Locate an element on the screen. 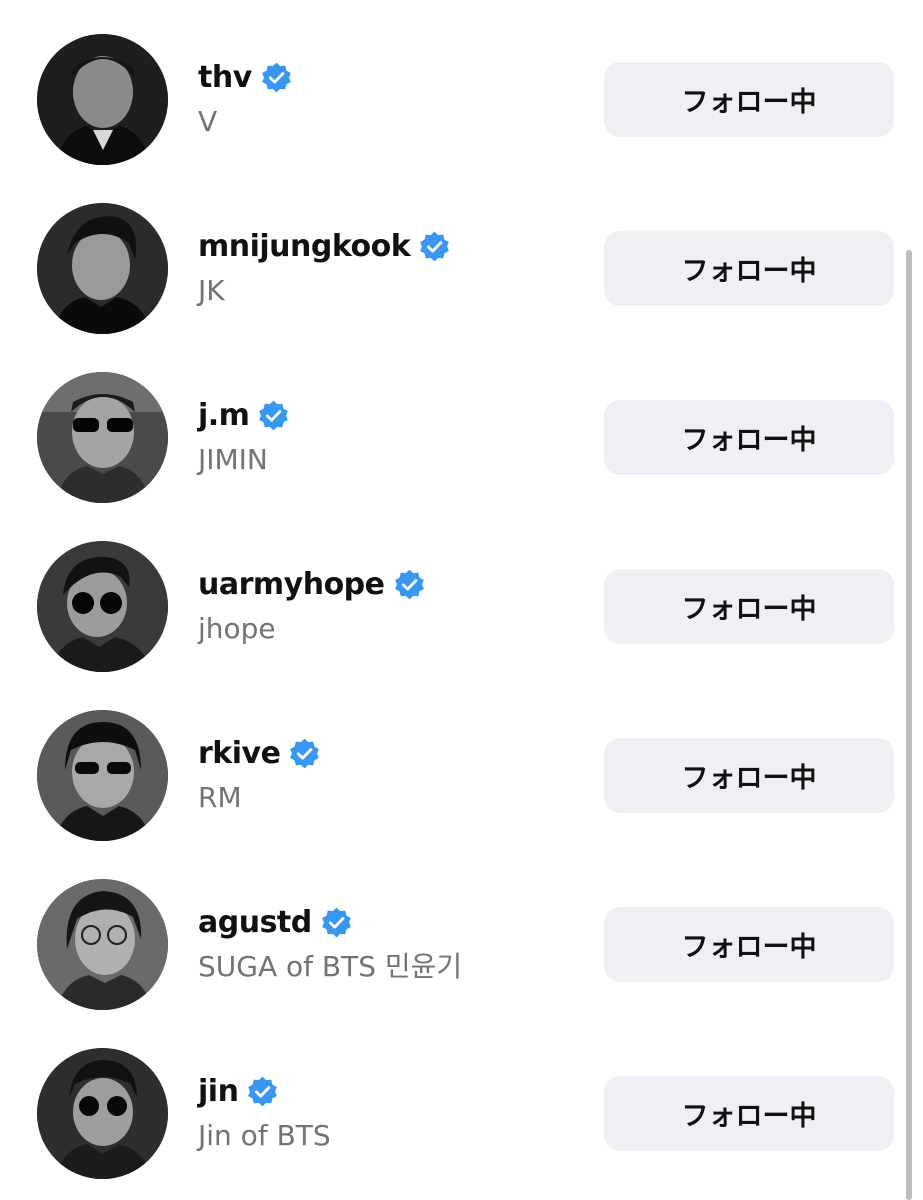 This screenshot has height=1200, width=923. username-line: uarmyhope is located at coordinates (312, 584).